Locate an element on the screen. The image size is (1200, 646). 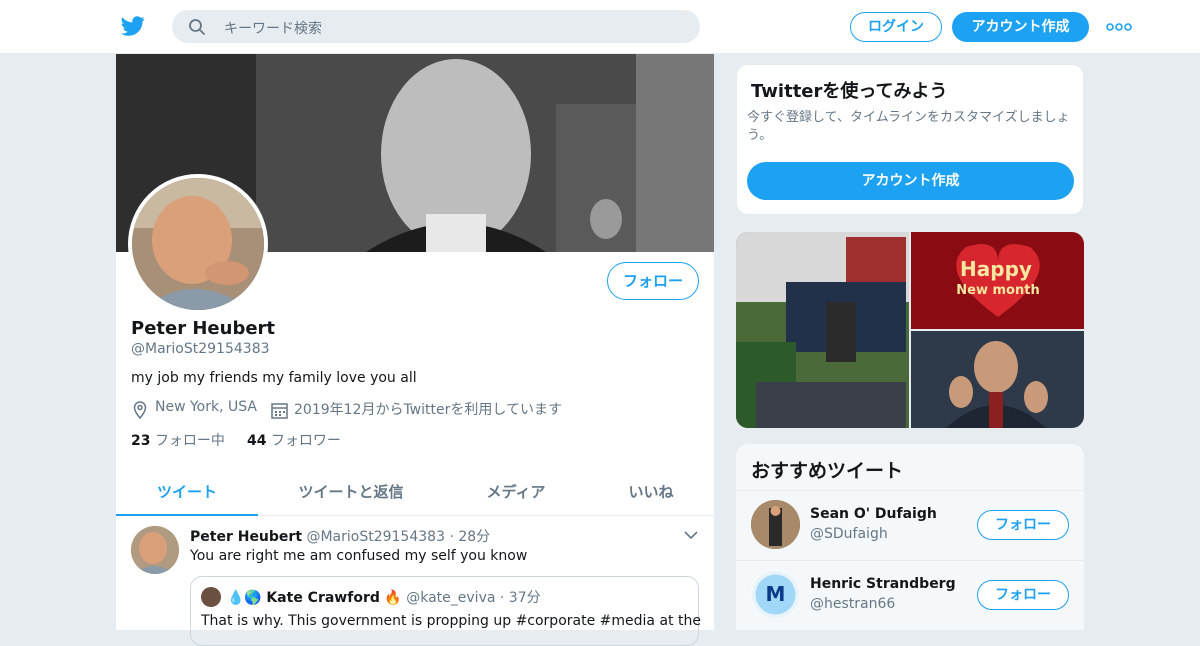
top-navigation-bar: キーワード検索 ログイン アカウント作成 is located at coordinates (600, 27).